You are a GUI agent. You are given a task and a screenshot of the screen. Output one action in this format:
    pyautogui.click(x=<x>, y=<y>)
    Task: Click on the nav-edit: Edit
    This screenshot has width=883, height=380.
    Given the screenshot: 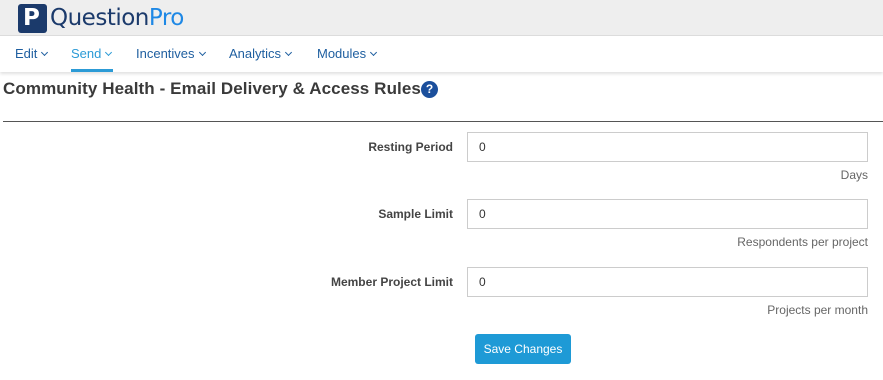 What is the action you would take?
    pyautogui.click(x=32, y=53)
    